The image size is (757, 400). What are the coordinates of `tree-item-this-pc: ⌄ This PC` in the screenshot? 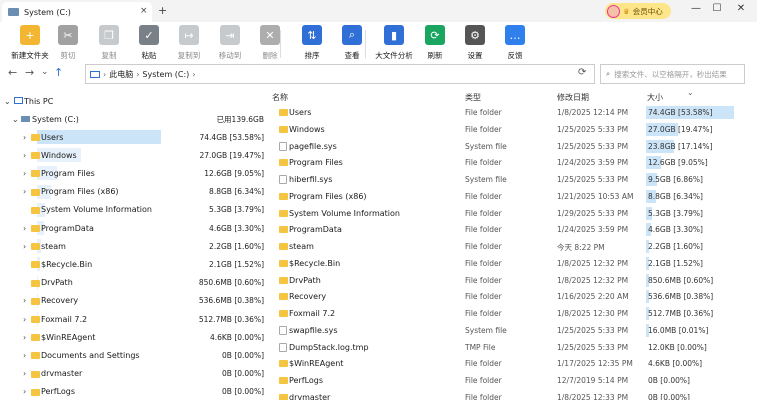 It's located at (136, 101).